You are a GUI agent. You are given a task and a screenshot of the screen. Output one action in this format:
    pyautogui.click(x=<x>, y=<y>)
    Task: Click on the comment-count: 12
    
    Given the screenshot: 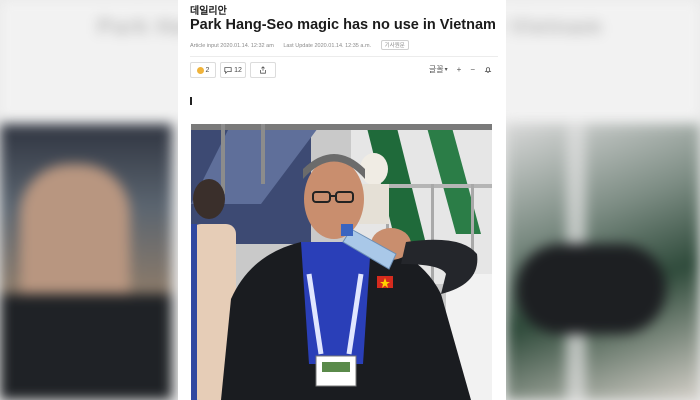 What is the action you would take?
    pyautogui.click(x=238, y=70)
    